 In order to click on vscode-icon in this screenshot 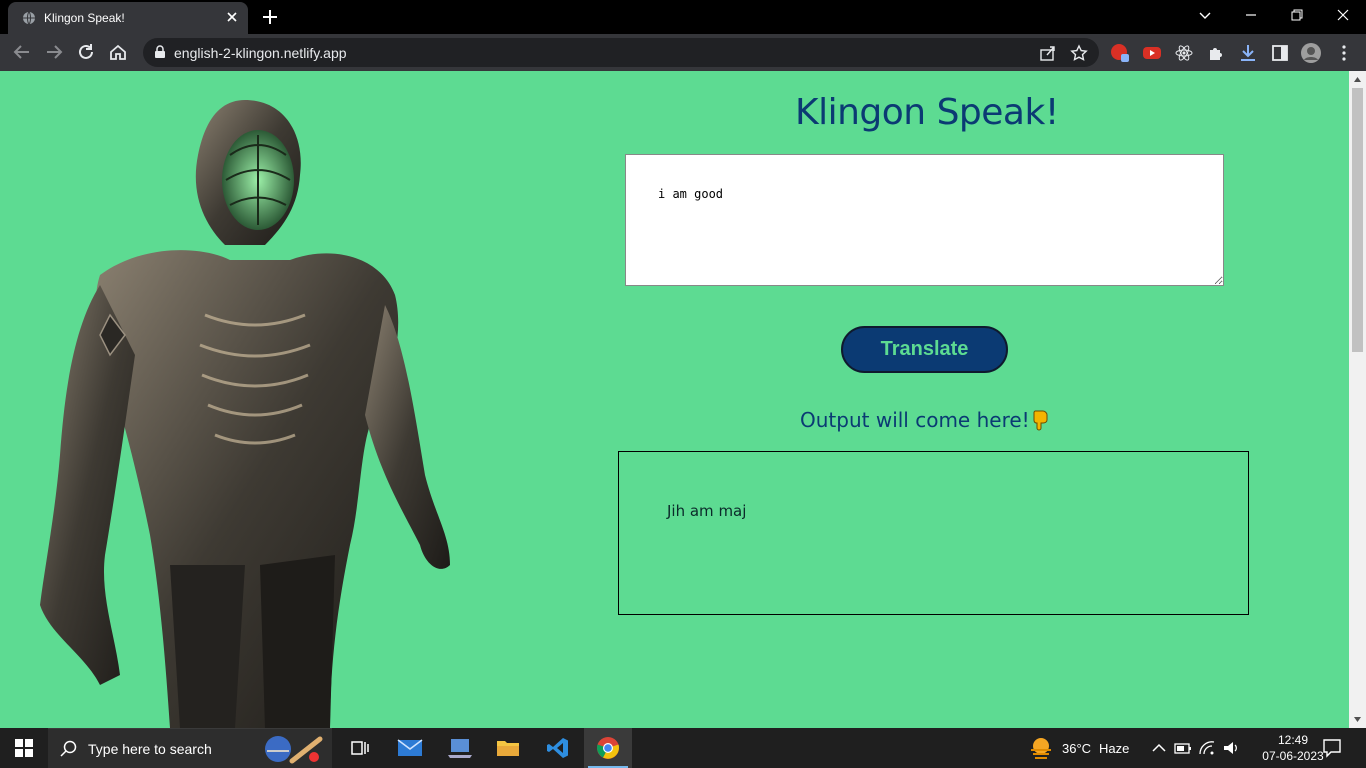, I will do `click(557, 748)`.